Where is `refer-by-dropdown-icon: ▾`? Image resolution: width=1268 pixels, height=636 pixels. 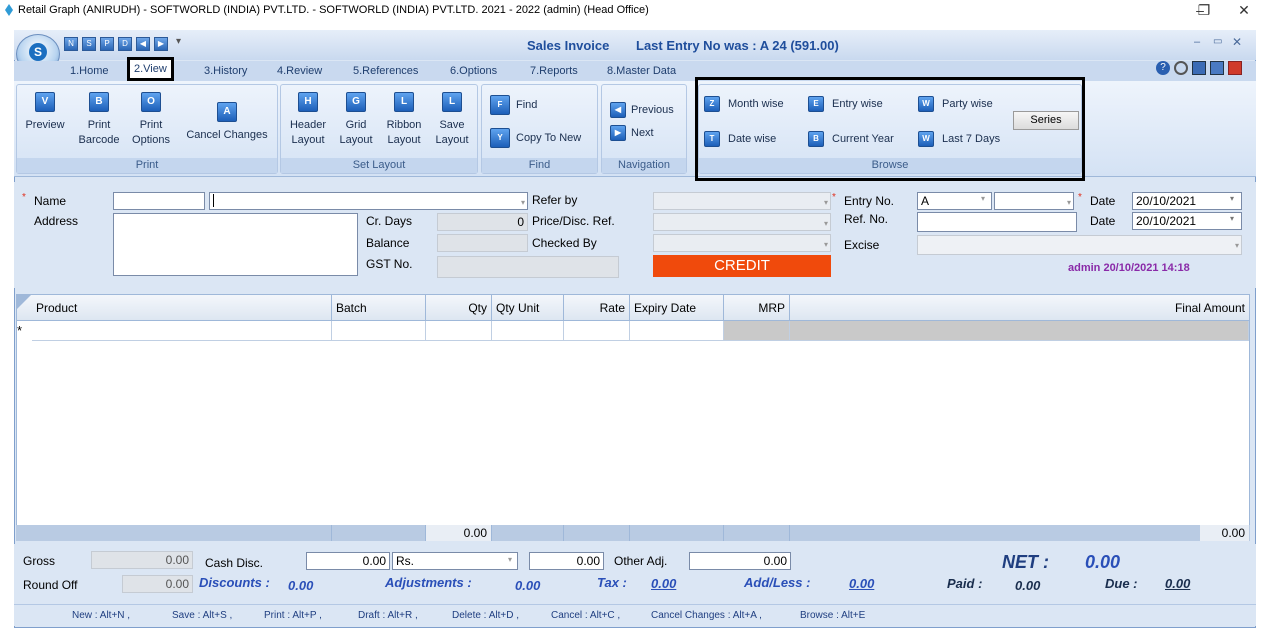 refer-by-dropdown-icon: ▾ is located at coordinates (826, 203).